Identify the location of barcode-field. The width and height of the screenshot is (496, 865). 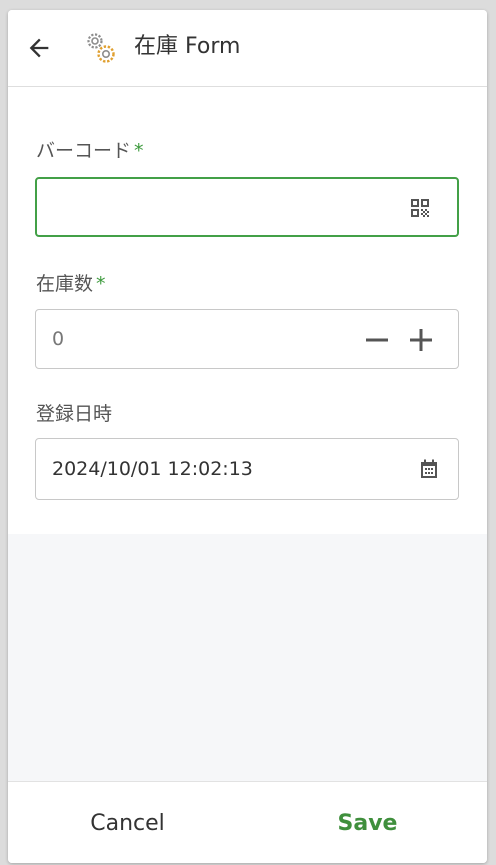
(247, 207).